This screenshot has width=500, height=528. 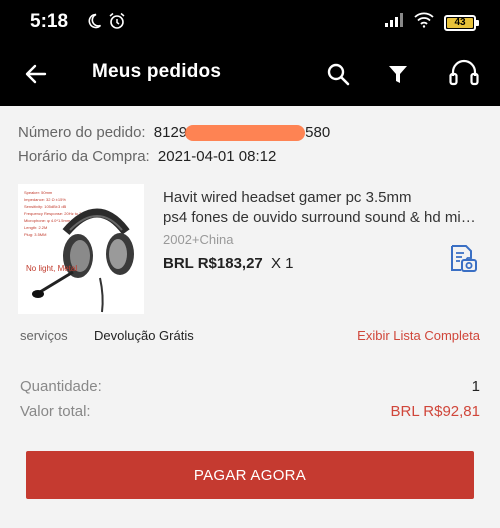 I want to click on filter-button, so click(x=398, y=74).